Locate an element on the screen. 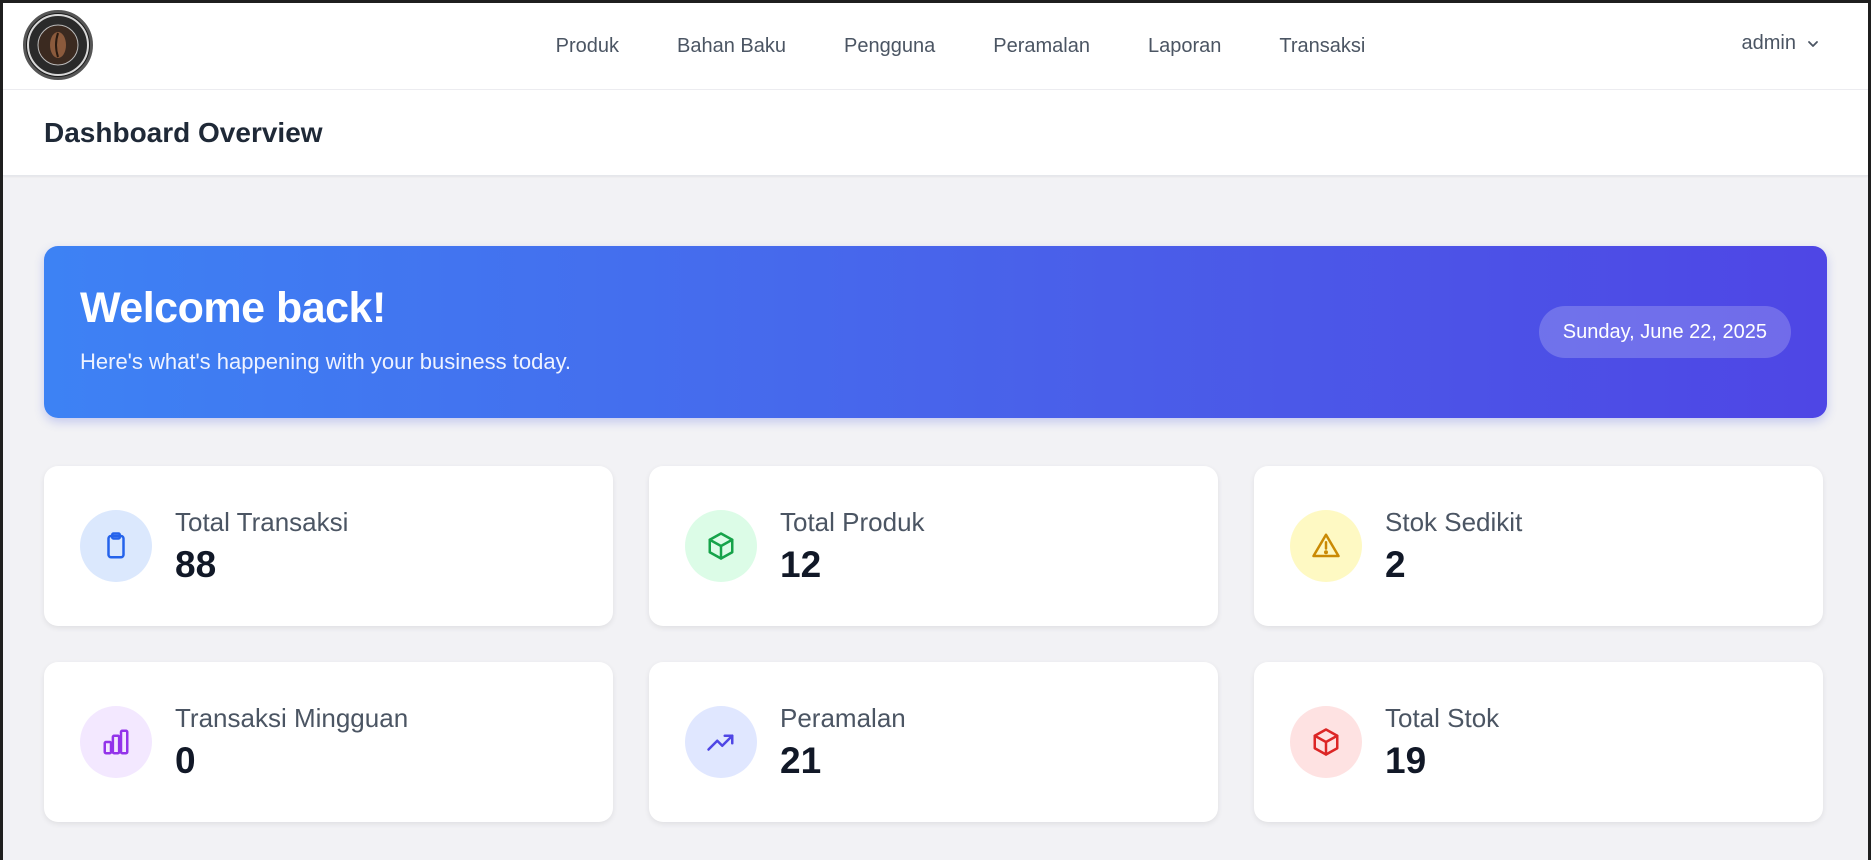 The image size is (1871, 860). trending-up-icon is located at coordinates (721, 742).